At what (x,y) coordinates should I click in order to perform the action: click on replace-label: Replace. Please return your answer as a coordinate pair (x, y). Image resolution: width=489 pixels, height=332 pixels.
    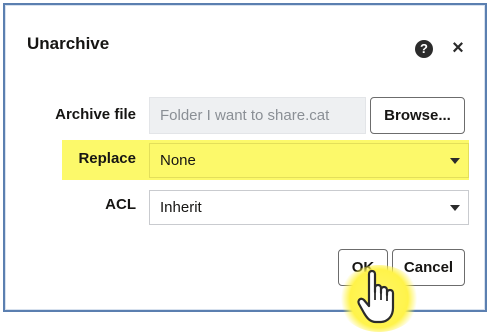
    Looking at the image, I should click on (107, 158).